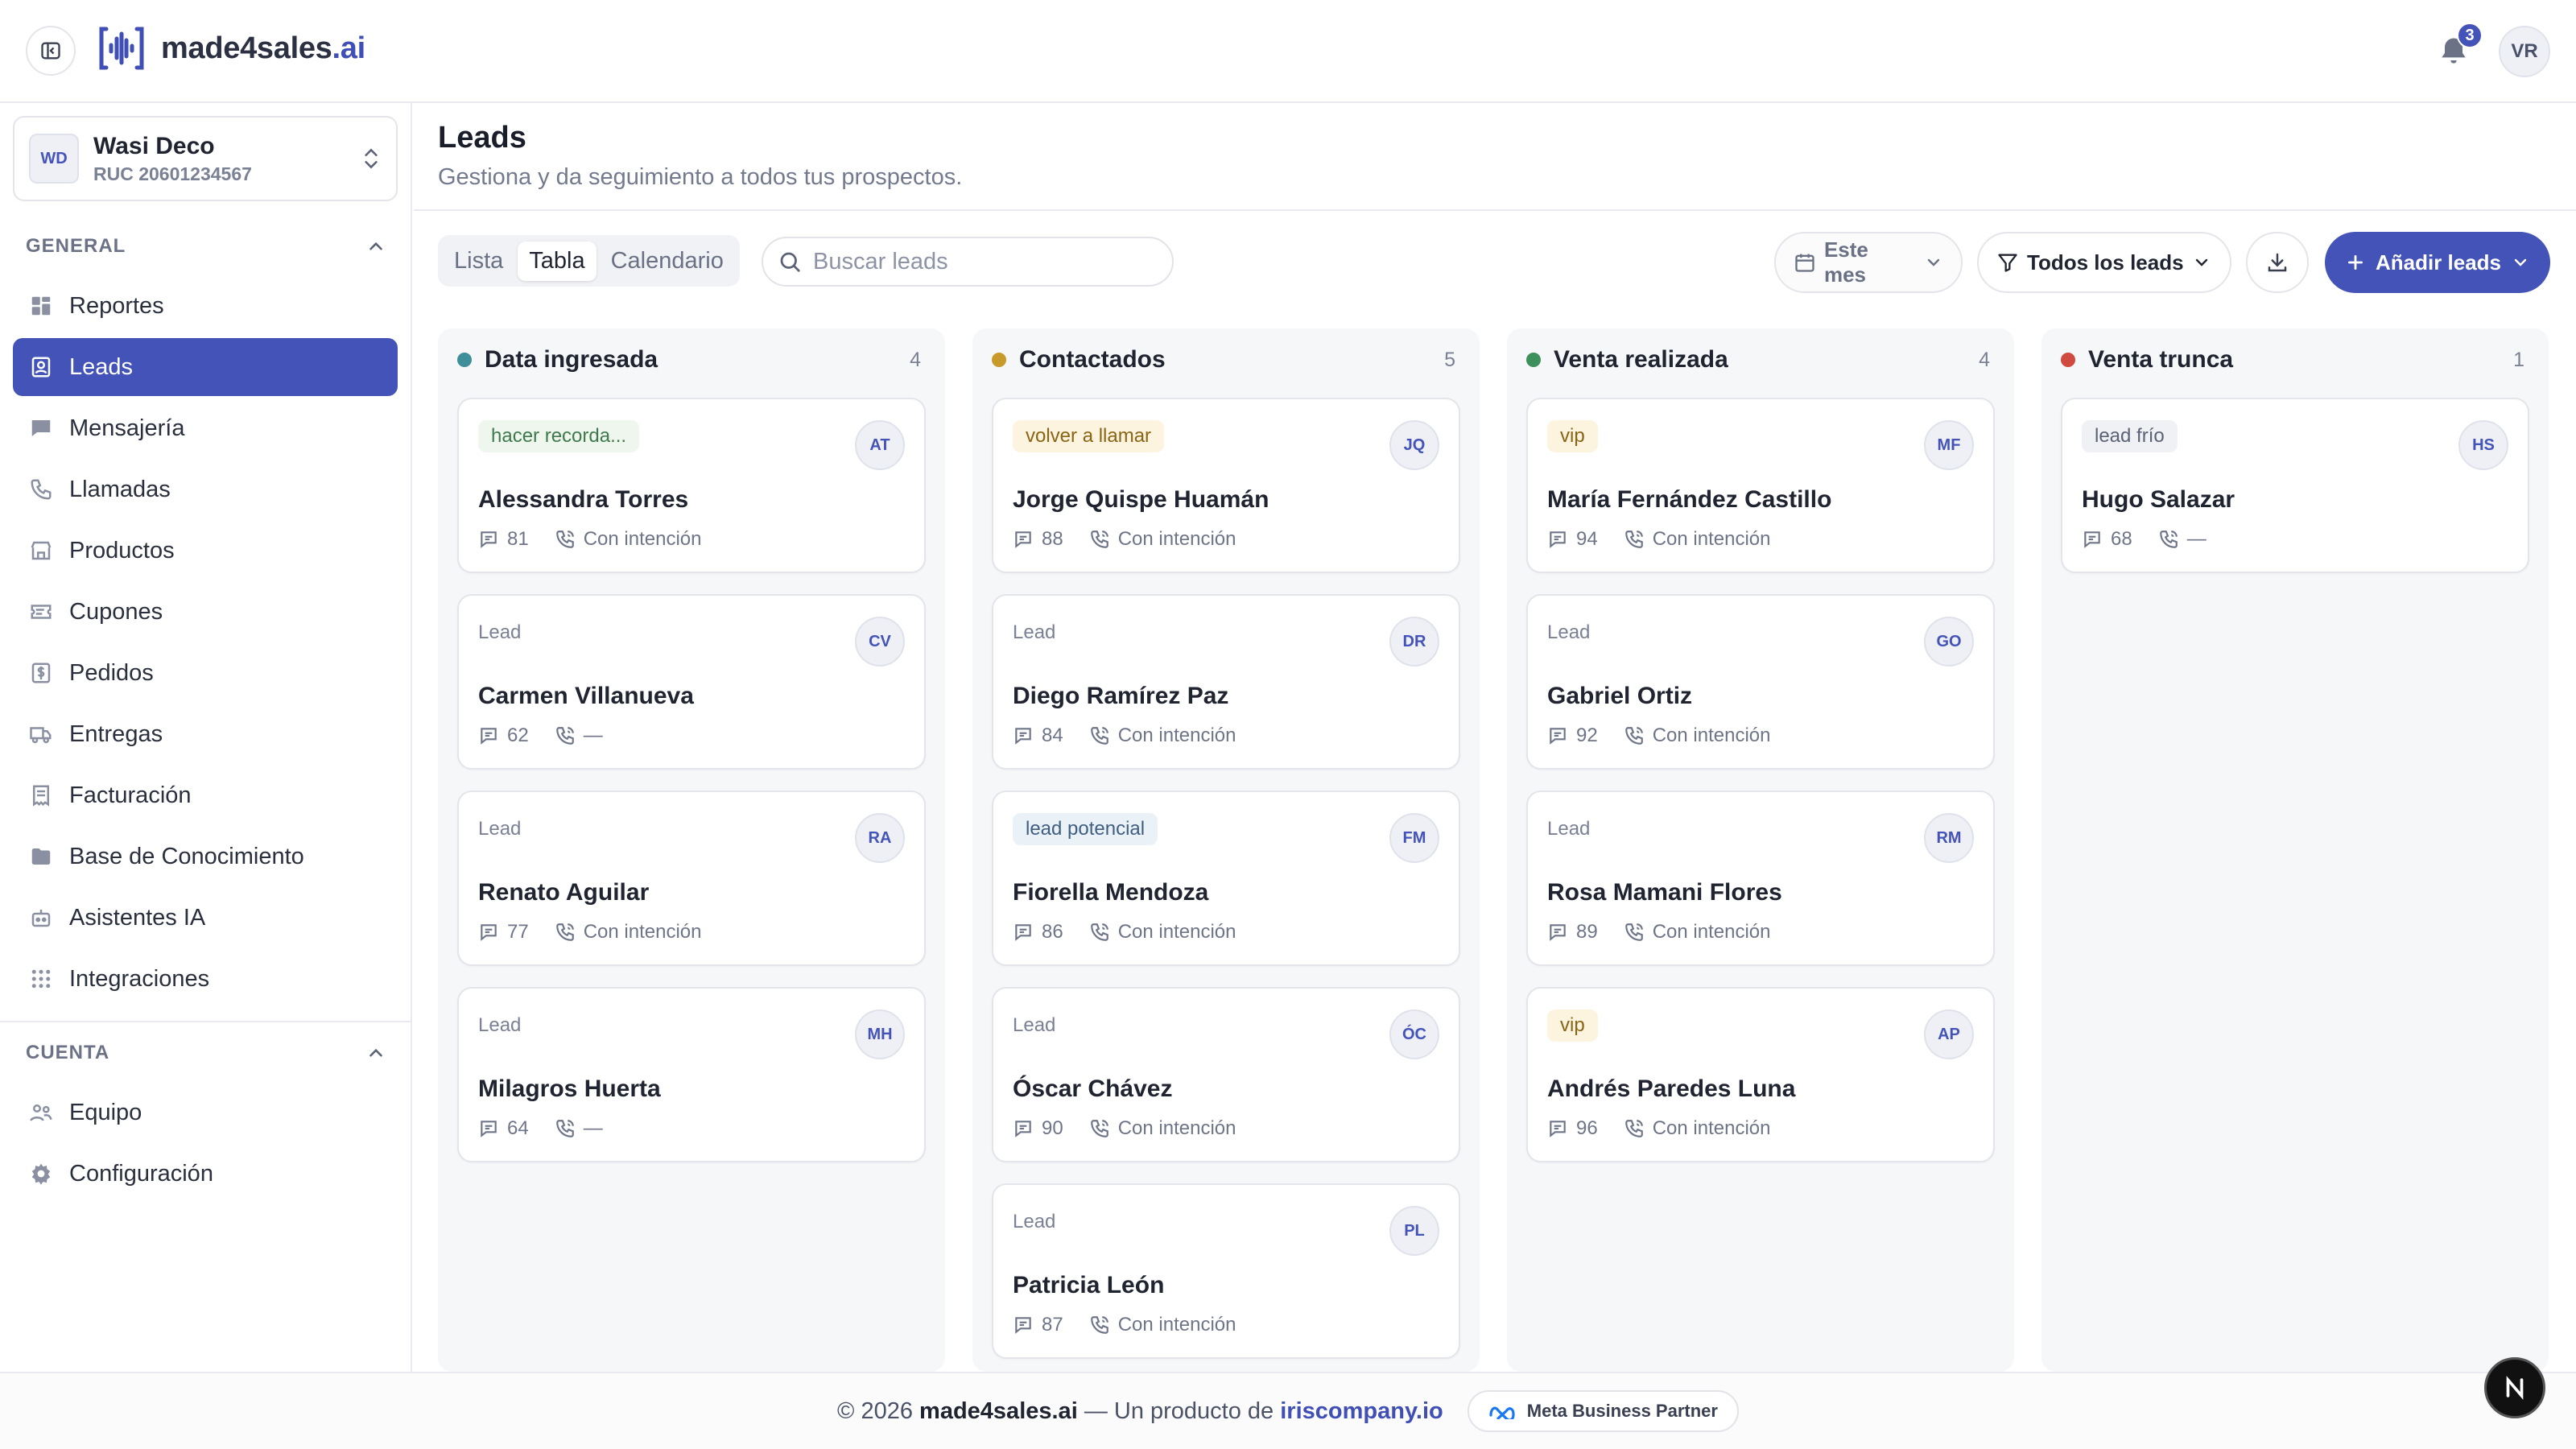 This screenshot has height=1449, width=2576. Describe the element at coordinates (230, 48) in the screenshot. I see `app-logo: made4sales.ai` at that location.